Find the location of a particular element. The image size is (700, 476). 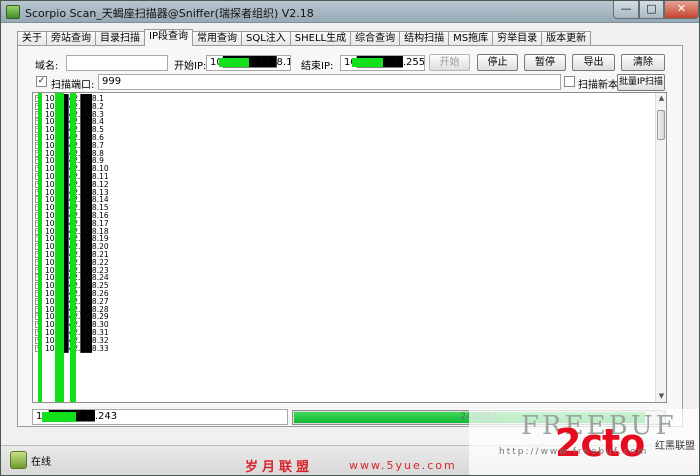

tab-combined: 综合查询 is located at coordinates (375, 38).